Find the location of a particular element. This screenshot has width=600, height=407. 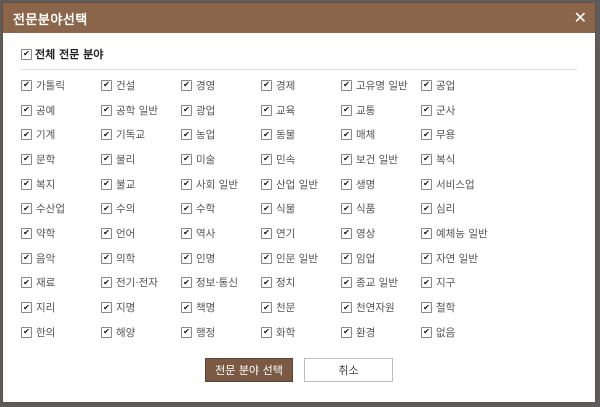

field-option: ✔ 자연 일반 is located at coordinates (461, 258).